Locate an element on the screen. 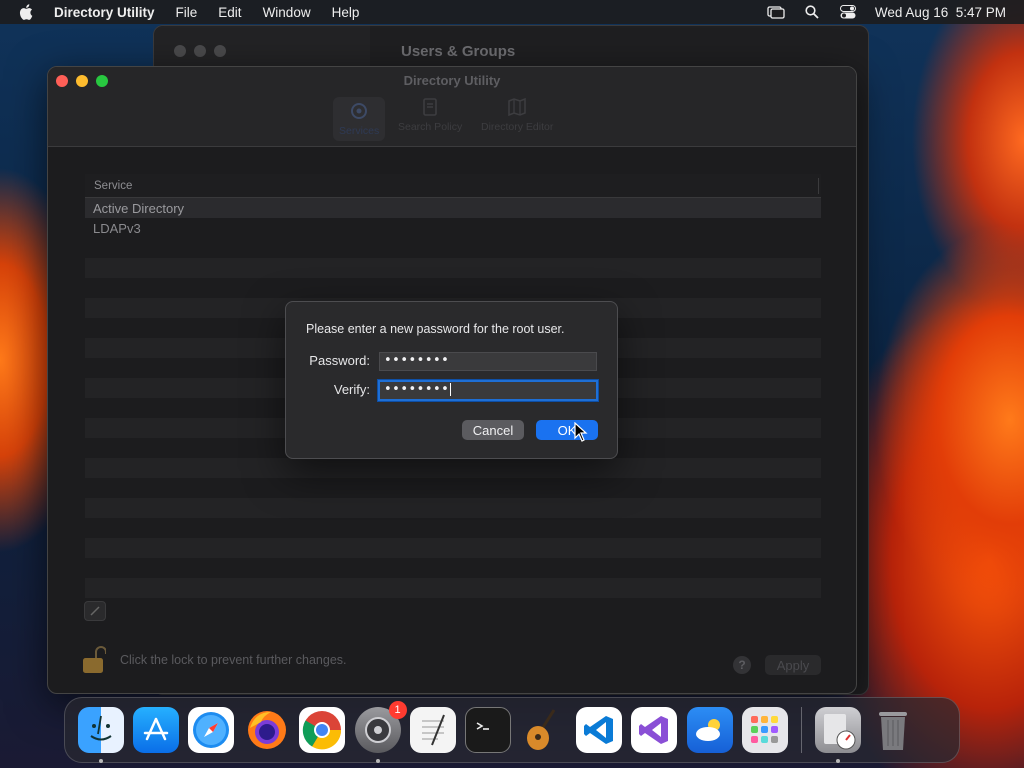 The height and width of the screenshot is (768, 1024). menu-edit: Edit is located at coordinates (229, 12).